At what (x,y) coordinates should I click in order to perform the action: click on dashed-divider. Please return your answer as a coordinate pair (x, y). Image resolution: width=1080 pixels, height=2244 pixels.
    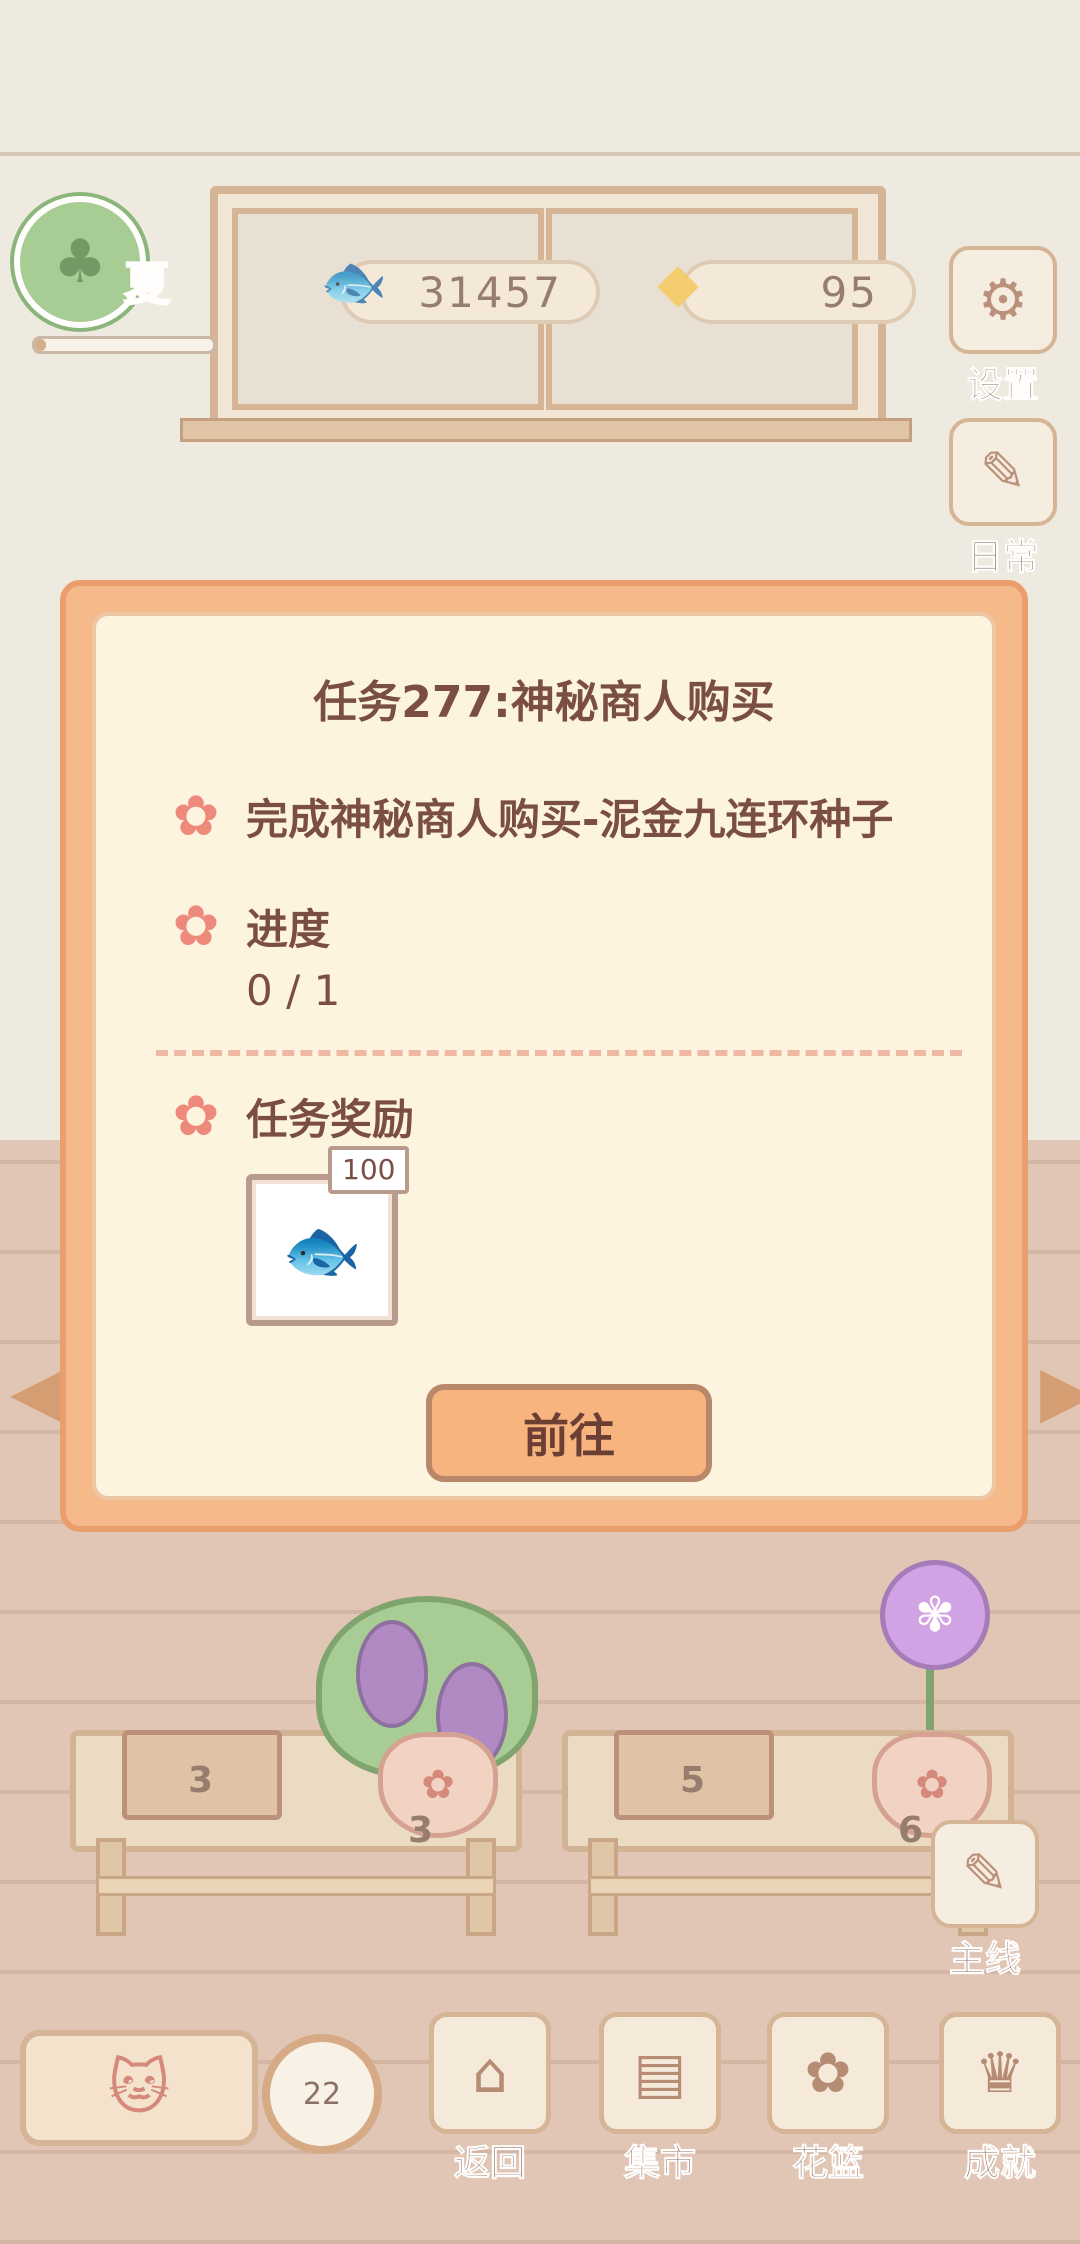
    Looking at the image, I should click on (559, 1053).